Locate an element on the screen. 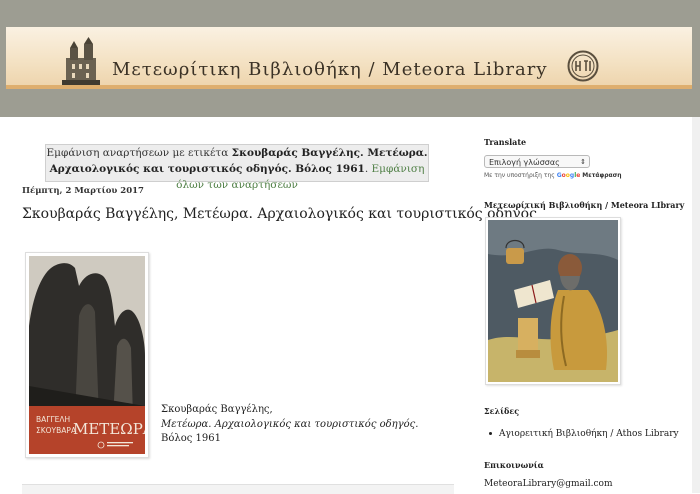 Image resolution: width=700 pixels, height=494 pixels. translate-heading: Translate is located at coordinates (505, 142).